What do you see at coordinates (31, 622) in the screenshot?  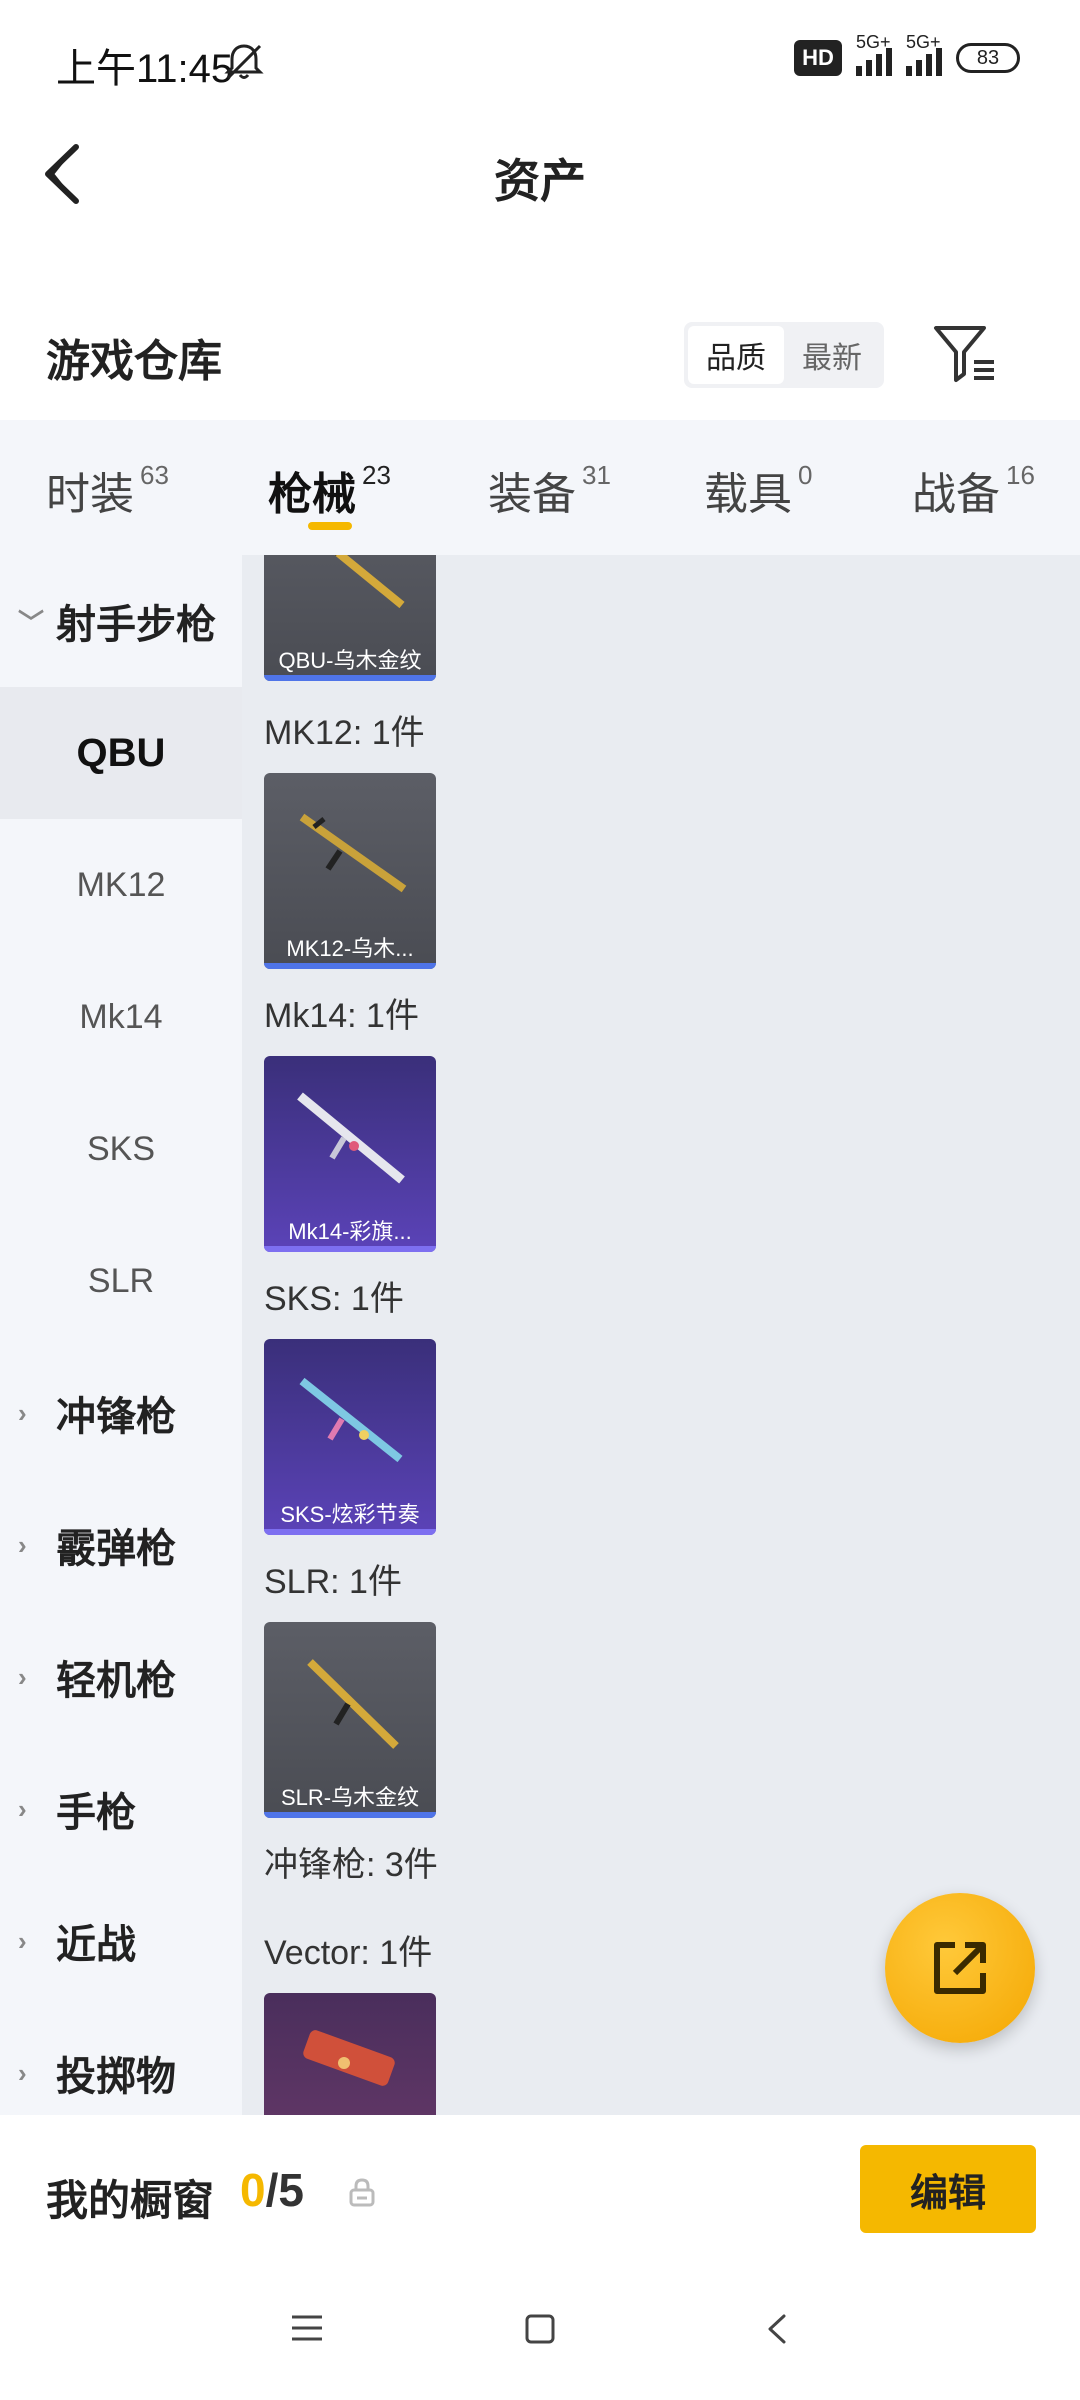 I see `chevron-down-icon: ﹀` at bounding box center [31, 622].